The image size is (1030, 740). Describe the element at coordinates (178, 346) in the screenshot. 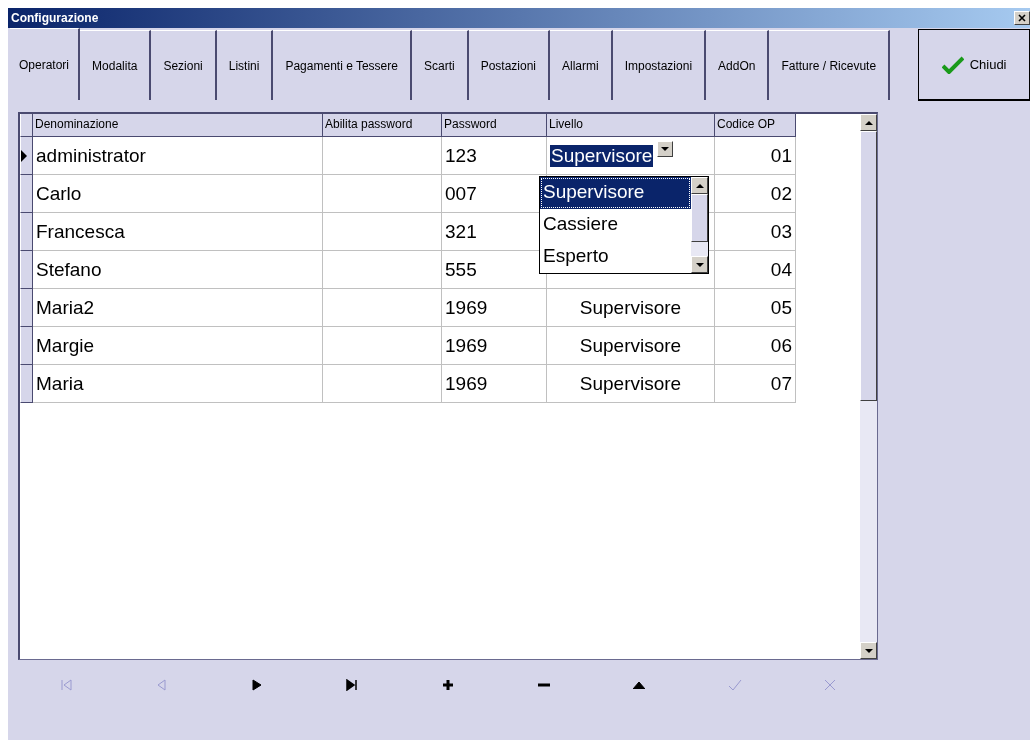

I see `table-cell: Margie` at that location.